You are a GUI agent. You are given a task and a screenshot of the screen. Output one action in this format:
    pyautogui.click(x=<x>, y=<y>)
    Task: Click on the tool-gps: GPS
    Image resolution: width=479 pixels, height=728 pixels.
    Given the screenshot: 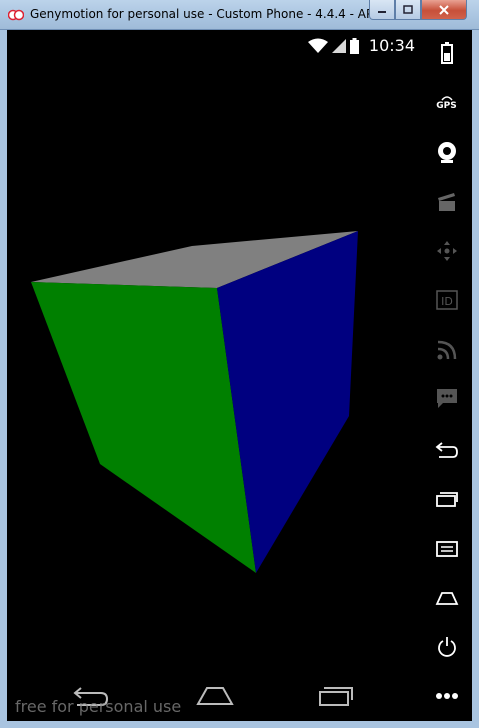 What is the action you would take?
    pyautogui.click(x=446, y=102)
    